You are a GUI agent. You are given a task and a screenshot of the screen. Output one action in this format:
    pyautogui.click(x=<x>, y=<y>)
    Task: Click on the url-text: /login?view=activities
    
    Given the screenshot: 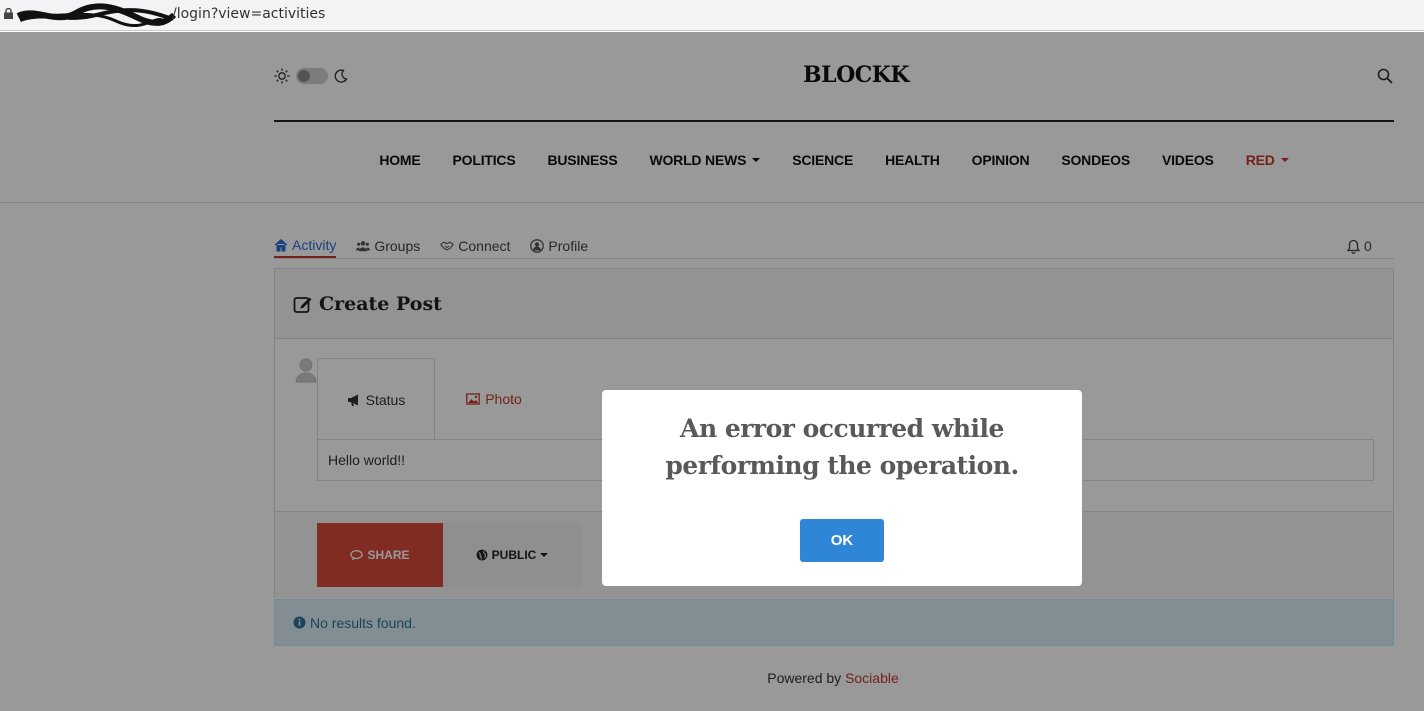 What is the action you would take?
    pyautogui.click(x=249, y=14)
    